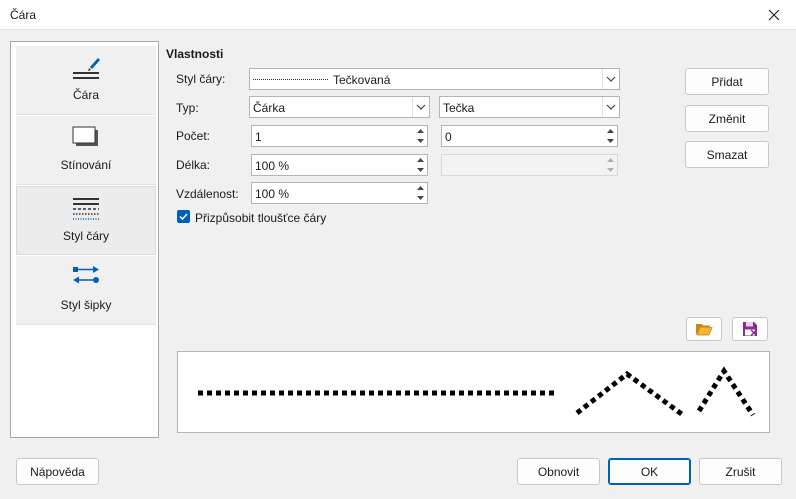 The height and width of the screenshot is (499, 796). I want to click on count2-stepper: 0, so click(529, 136).